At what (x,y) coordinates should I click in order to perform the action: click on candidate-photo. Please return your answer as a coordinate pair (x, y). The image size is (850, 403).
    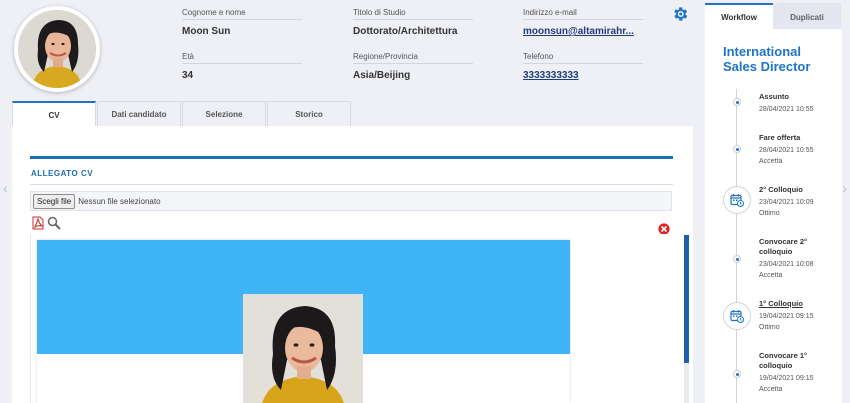
    Looking at the image, I should click on (57, 49).